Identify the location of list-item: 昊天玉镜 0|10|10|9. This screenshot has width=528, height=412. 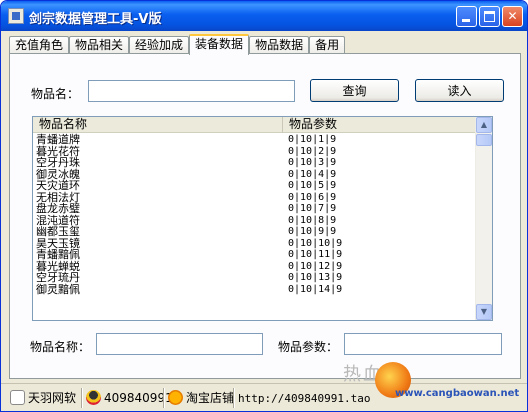
(258, 243).